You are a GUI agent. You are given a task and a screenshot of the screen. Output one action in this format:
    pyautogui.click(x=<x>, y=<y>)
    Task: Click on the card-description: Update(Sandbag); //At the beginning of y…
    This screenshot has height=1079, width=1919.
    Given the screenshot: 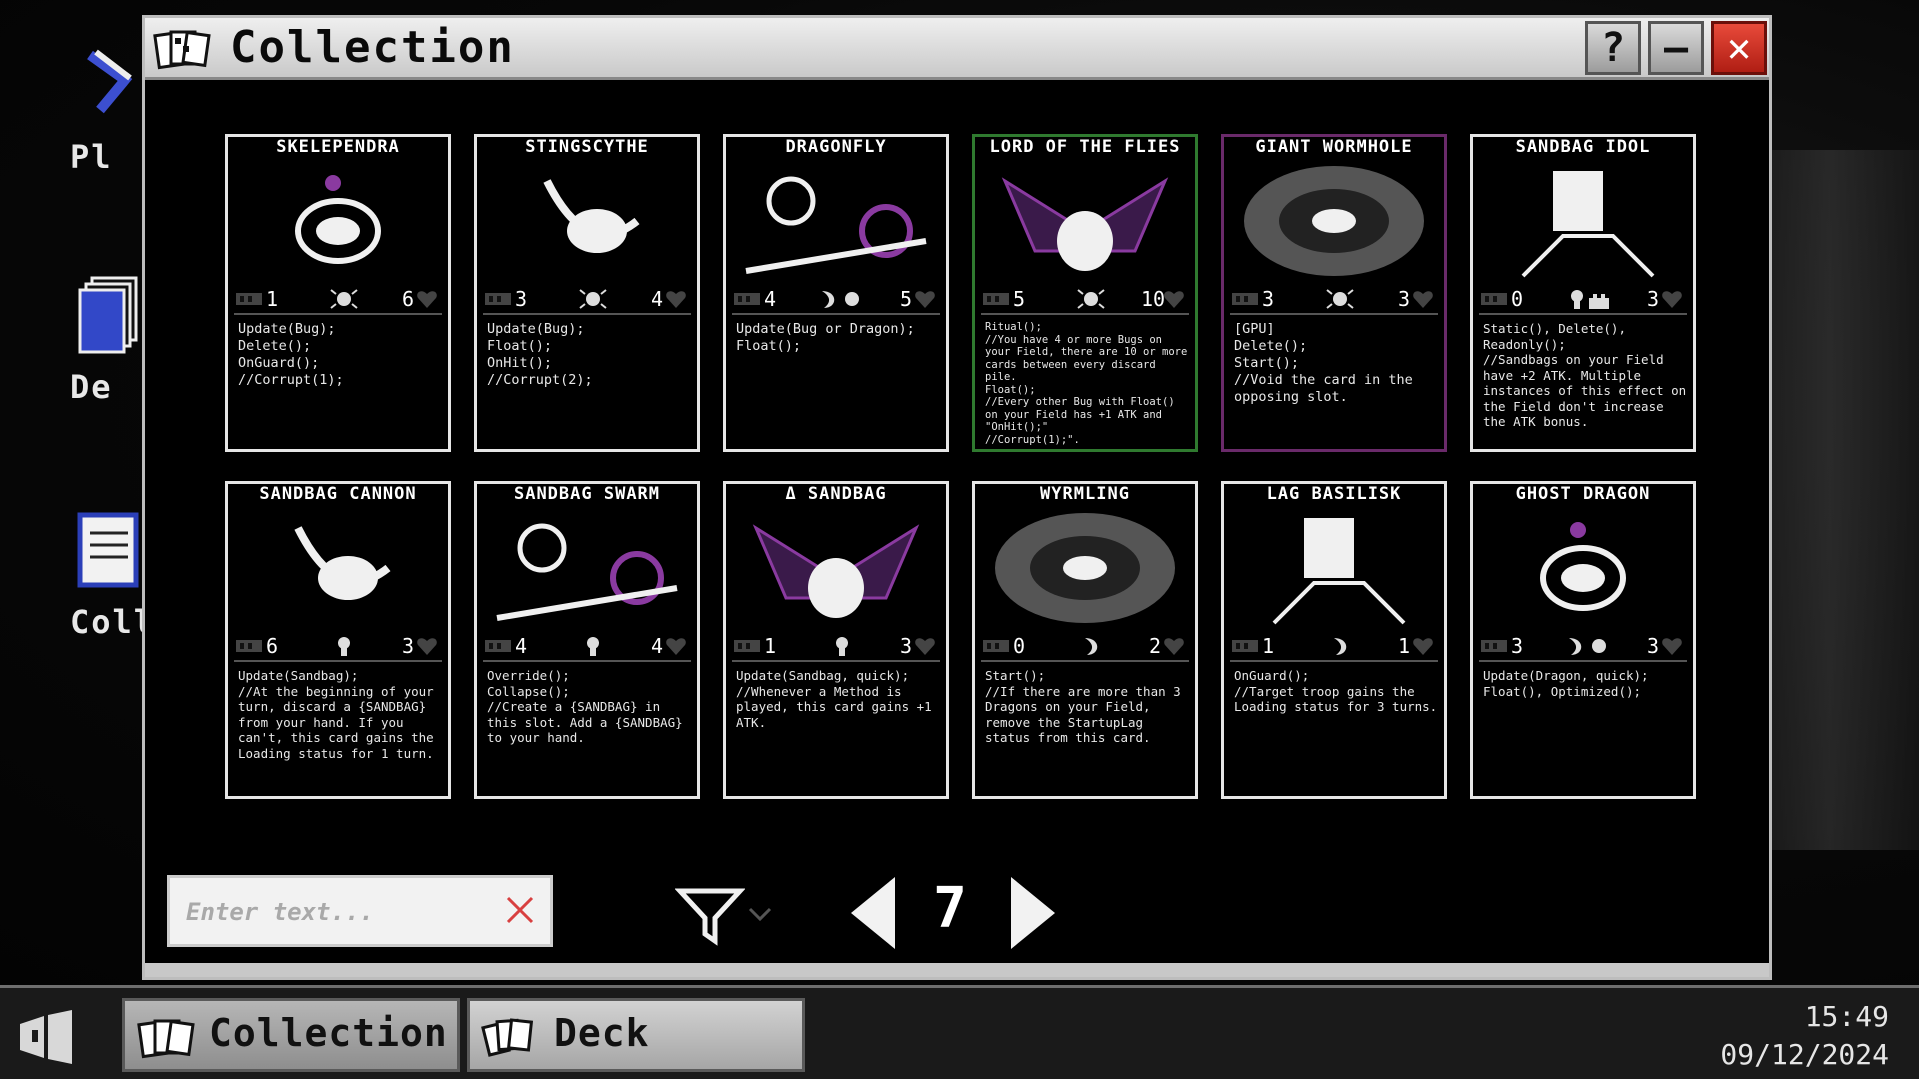 What is the action you would take?
    pyautogui.click(x=336, y=714)
    